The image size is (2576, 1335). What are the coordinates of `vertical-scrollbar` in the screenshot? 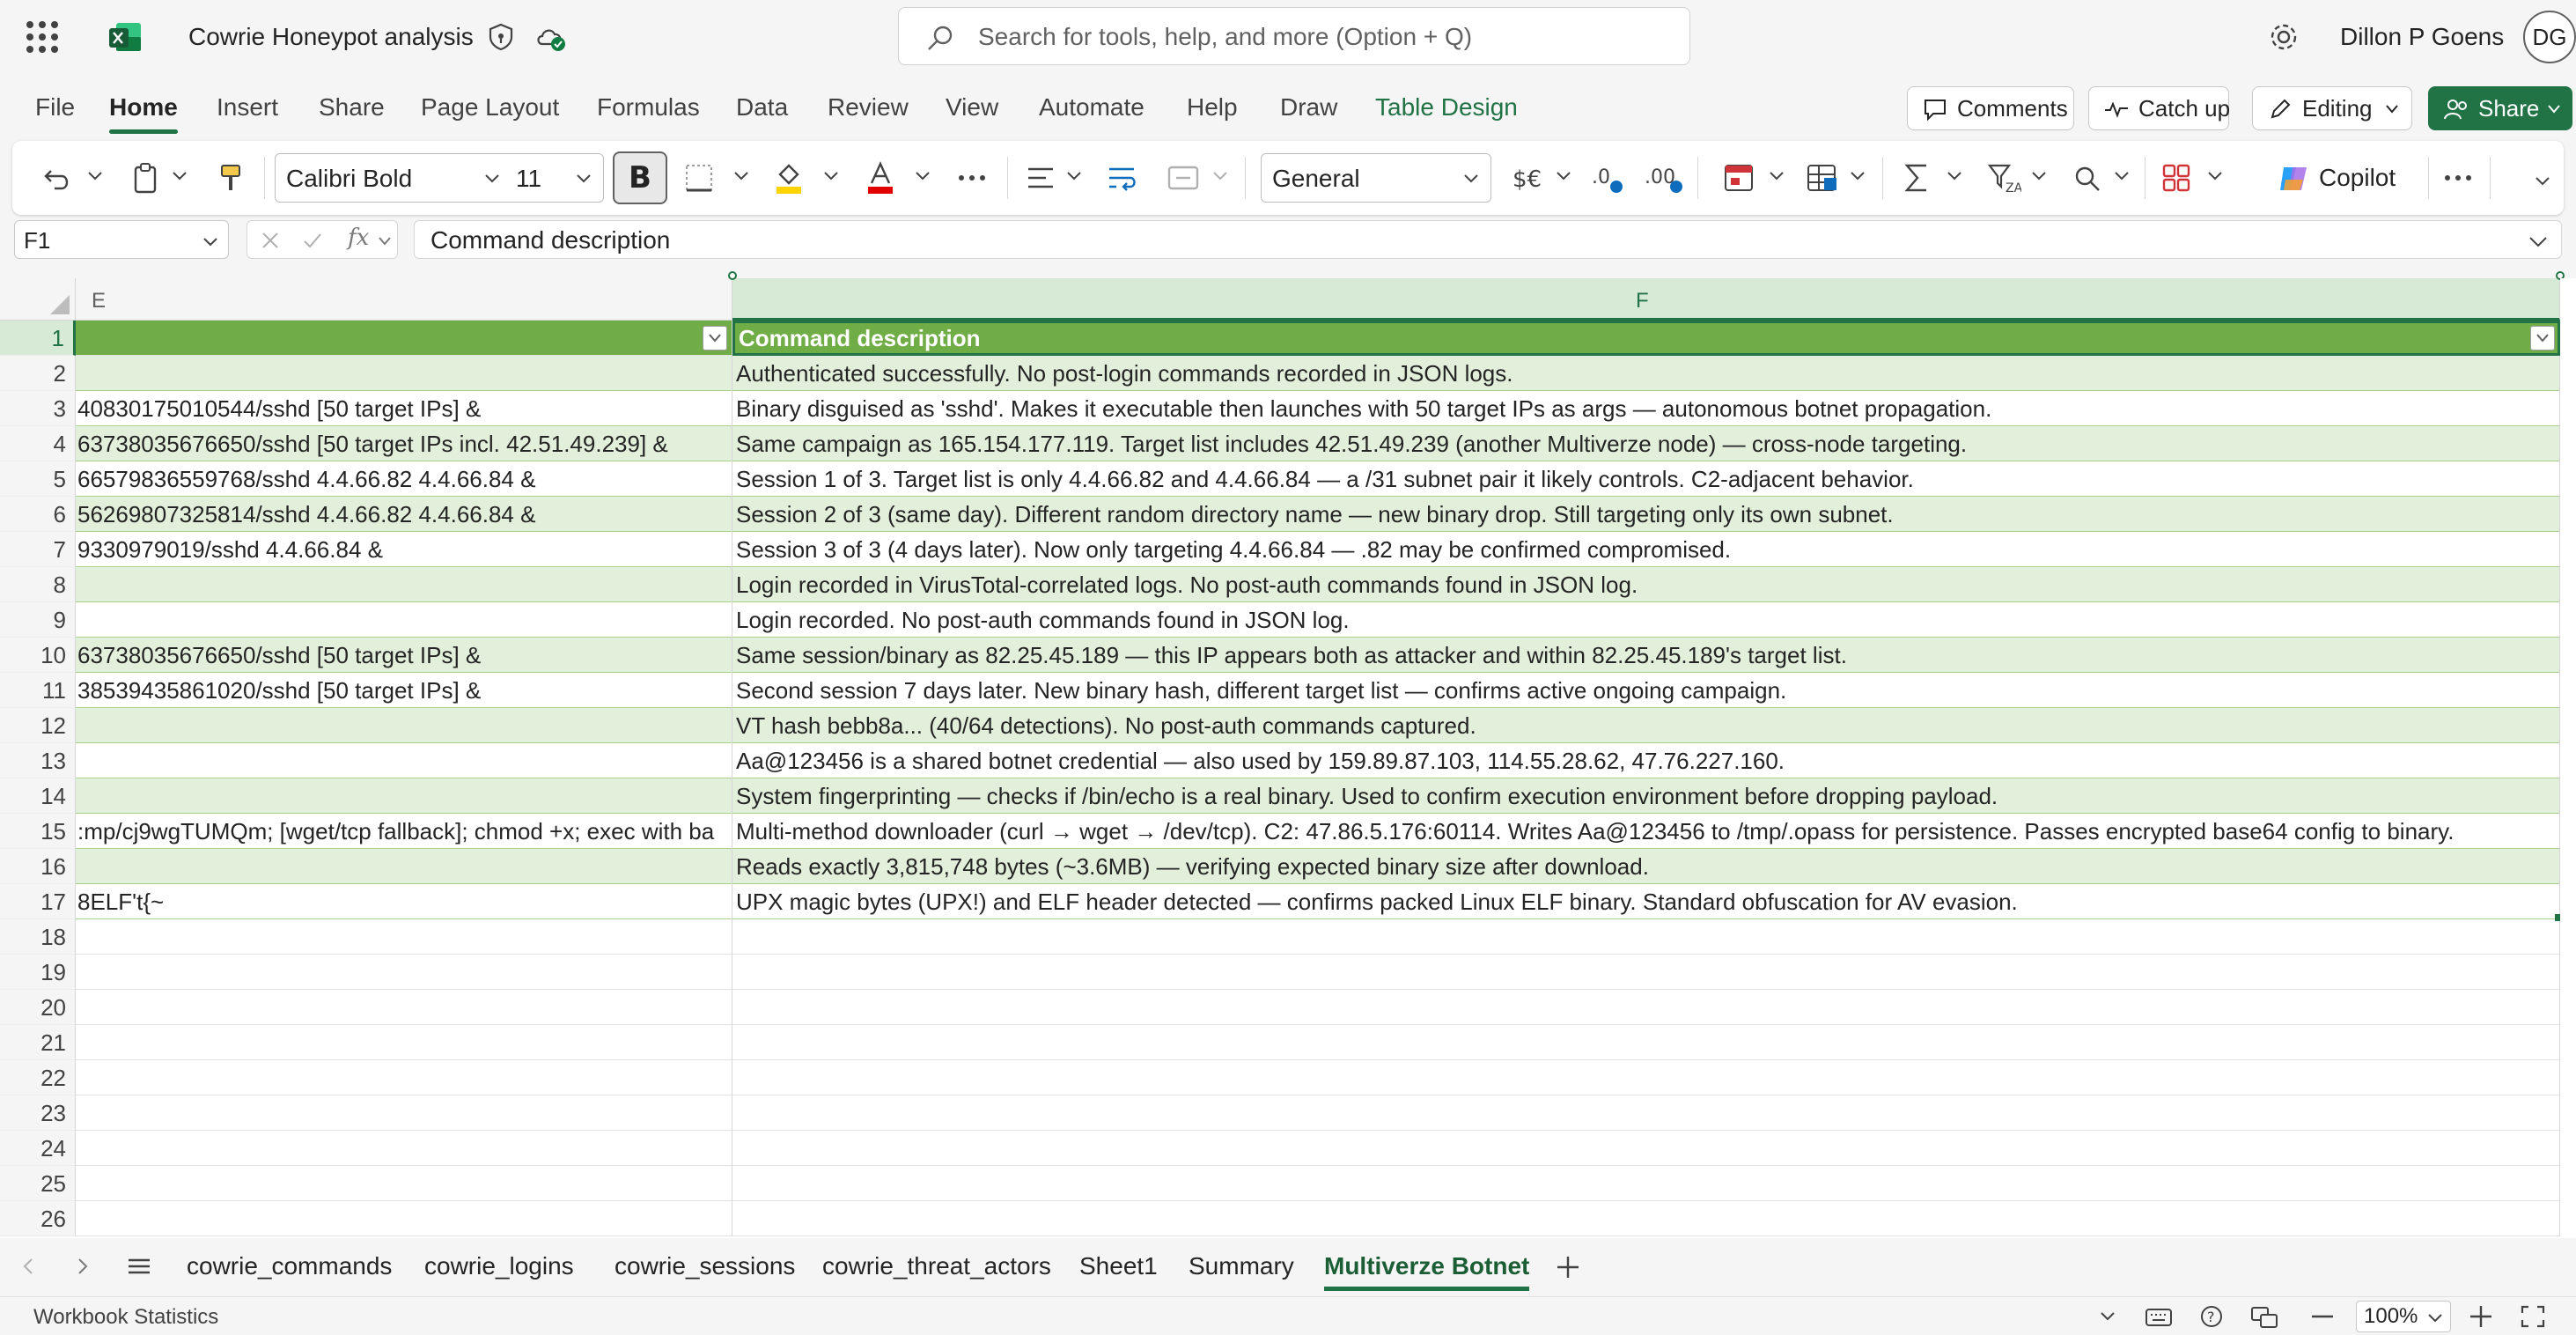 It's located at (2568, 758).